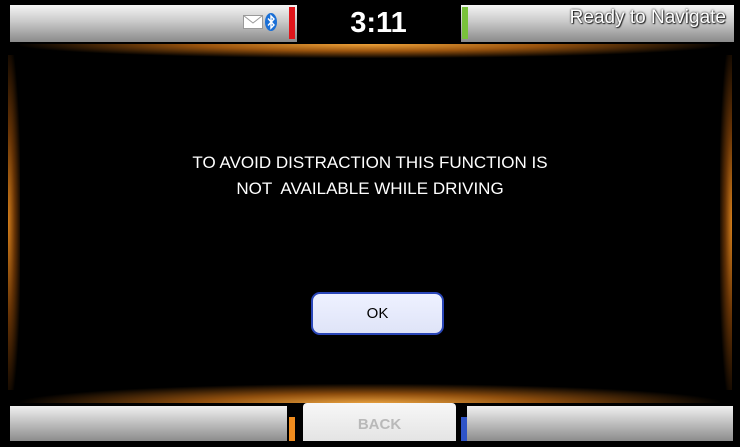 This screenshot has width=740, height=447. Describe the element at coordinates (148, 423) in the screenshot. I see `bottom-panel-left` at that location.